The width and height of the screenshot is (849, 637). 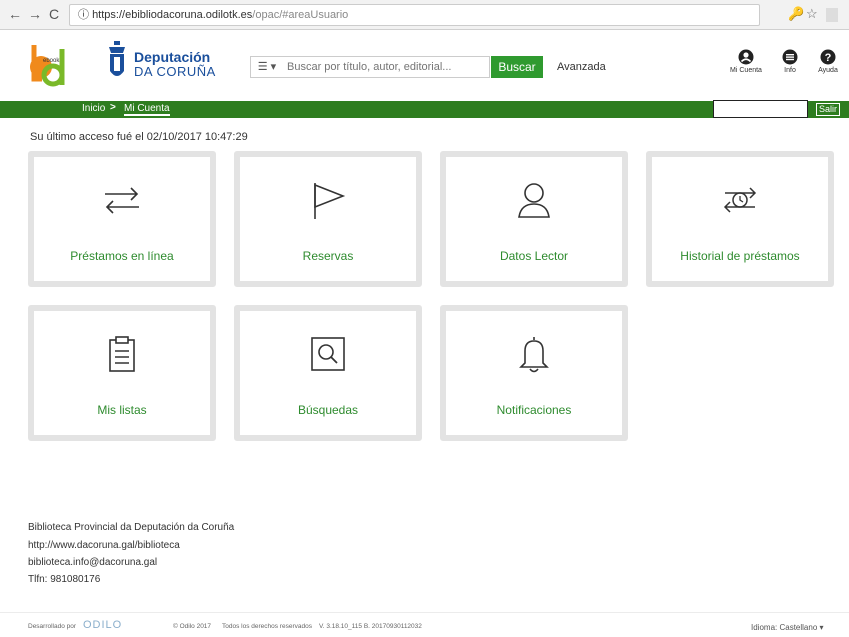 What do you see at coordinates (35, 14) in the screenshot?
I see `forward-icon: →` at bounding box center [35, 14].